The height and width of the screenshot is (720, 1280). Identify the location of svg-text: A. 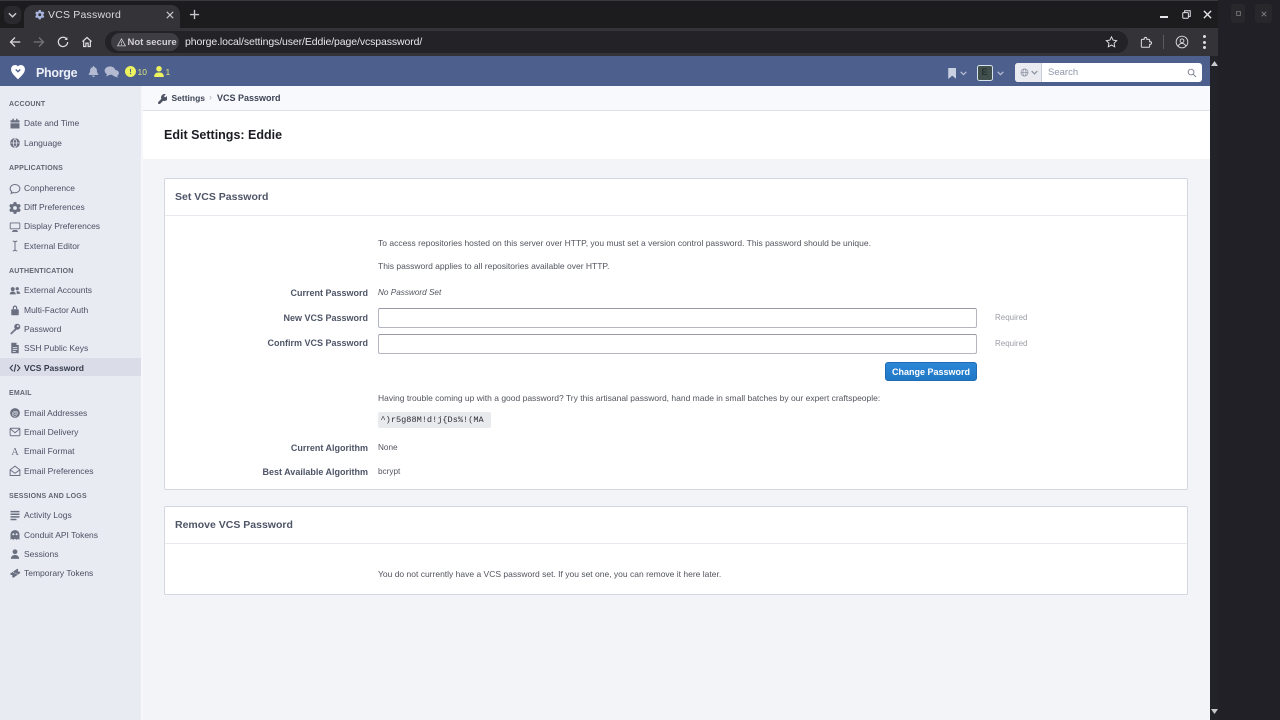
(15, 452).